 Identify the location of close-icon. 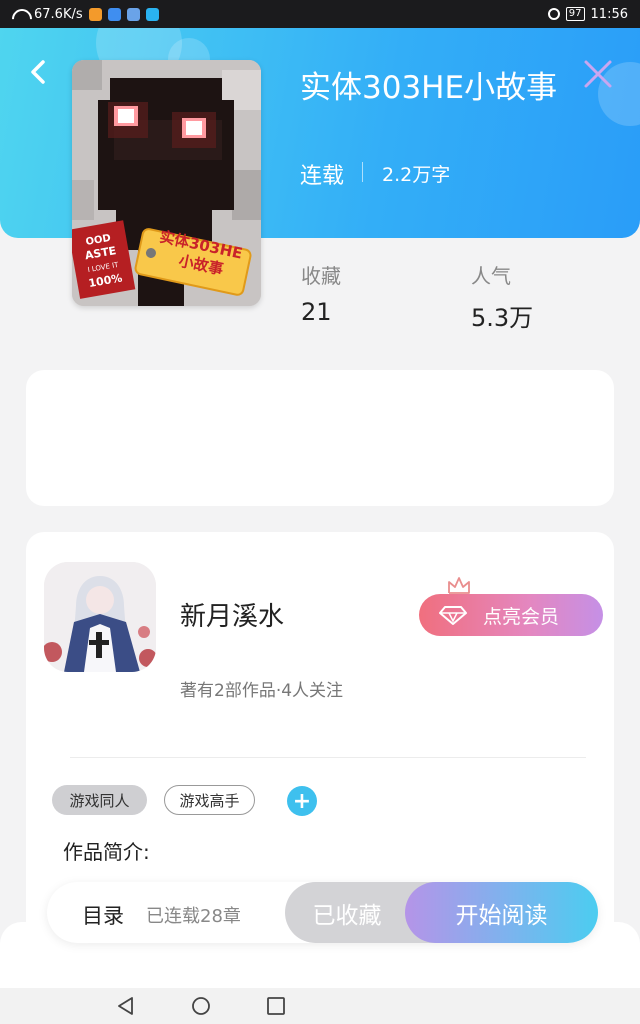
(598, 74).